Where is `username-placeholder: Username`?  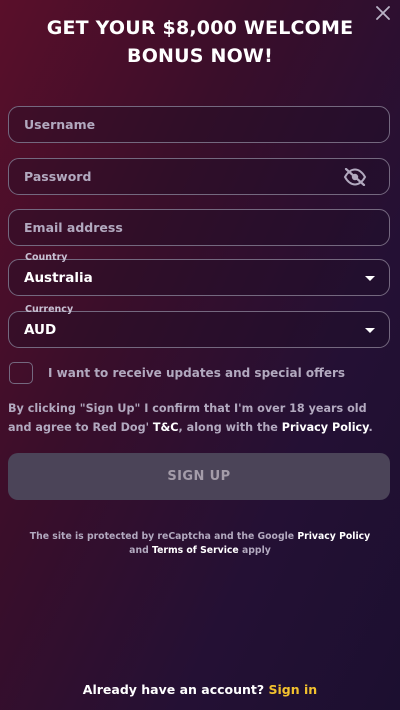 username-placeholder: Username is located at coordinates (60, 124).